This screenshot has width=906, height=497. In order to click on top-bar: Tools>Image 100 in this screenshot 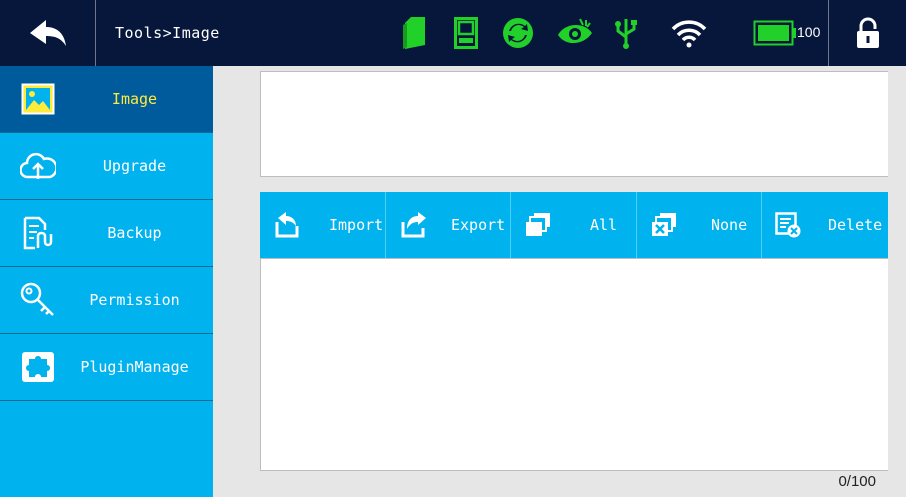, I will do `click(453, 33)`.